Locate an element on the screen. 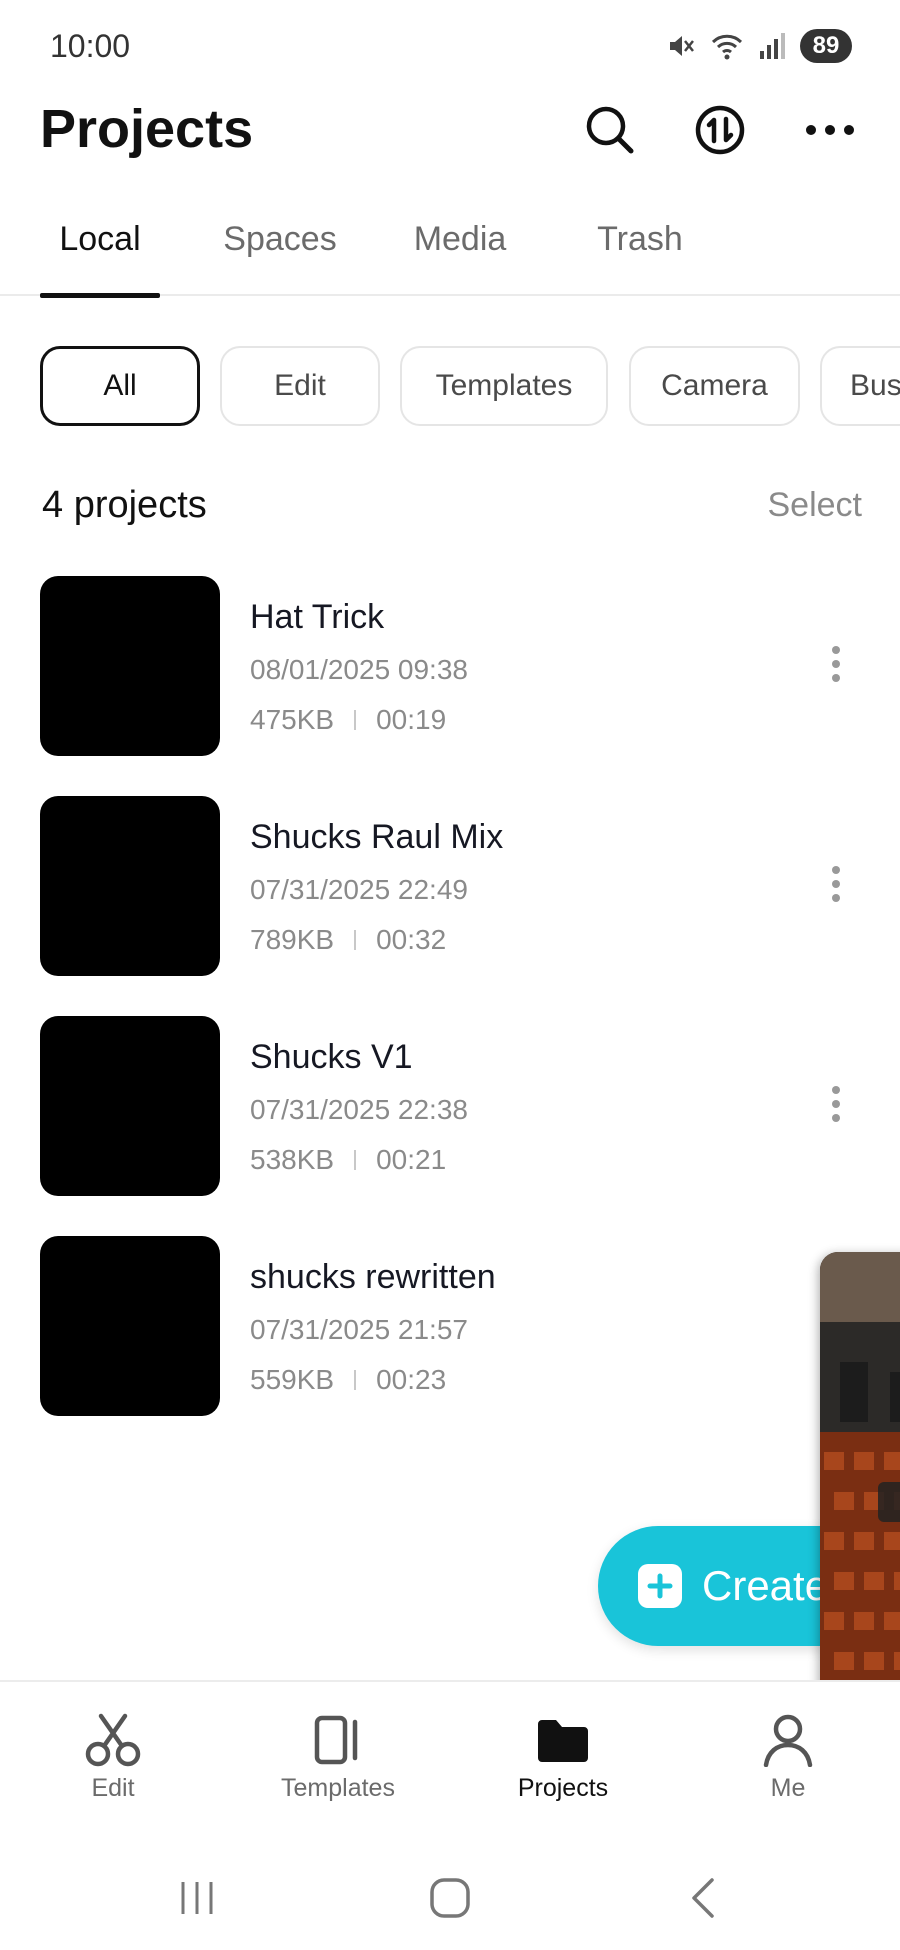 The width and height of the screenshot is (900, 1950). project-name: shucks rewritten is located at coordinates (373, 1277).